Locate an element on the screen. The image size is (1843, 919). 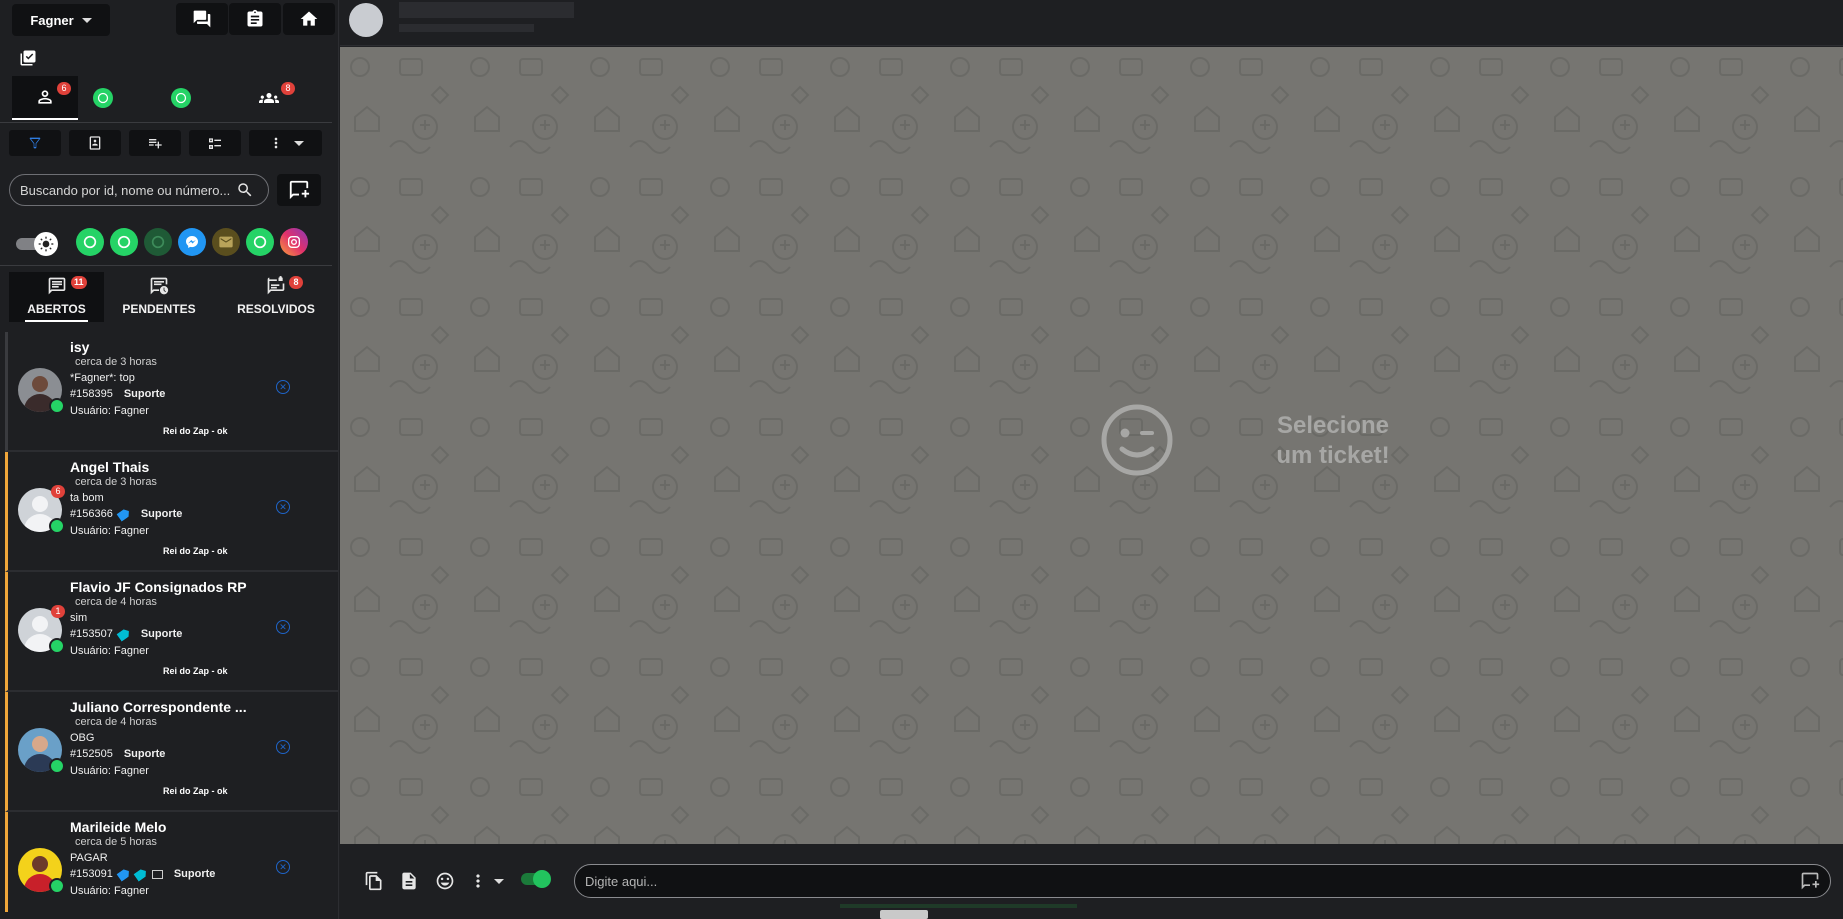
search-box is located at coordinates (139, 190).